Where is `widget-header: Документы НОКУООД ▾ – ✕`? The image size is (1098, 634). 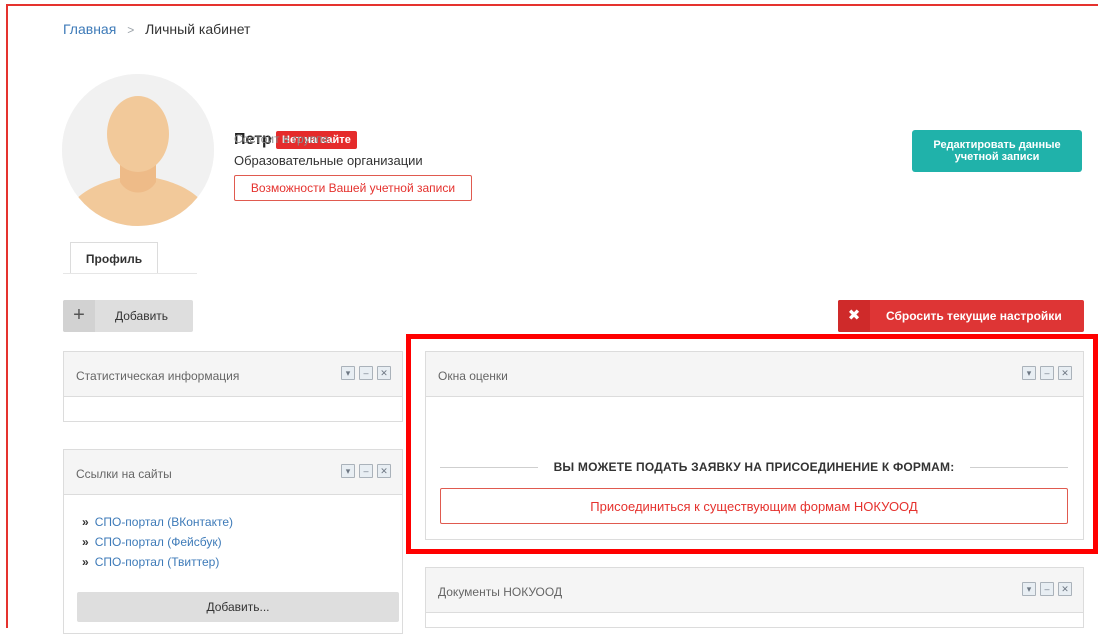
widget-header: Документы НОКУООД ▾ – ✕ is located at coordinates (754, 590).